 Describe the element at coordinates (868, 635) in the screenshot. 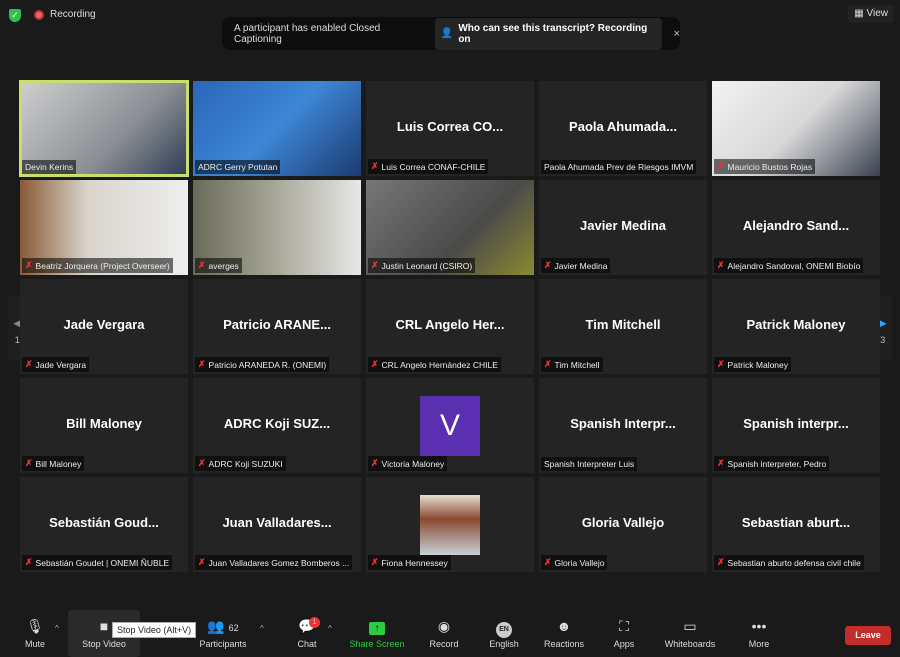

I see `leave-button: Leave` at that location.